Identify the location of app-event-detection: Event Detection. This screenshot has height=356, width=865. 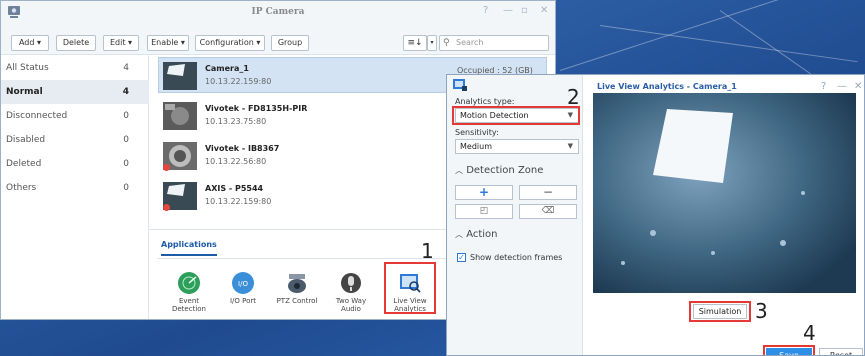
(189, 292).